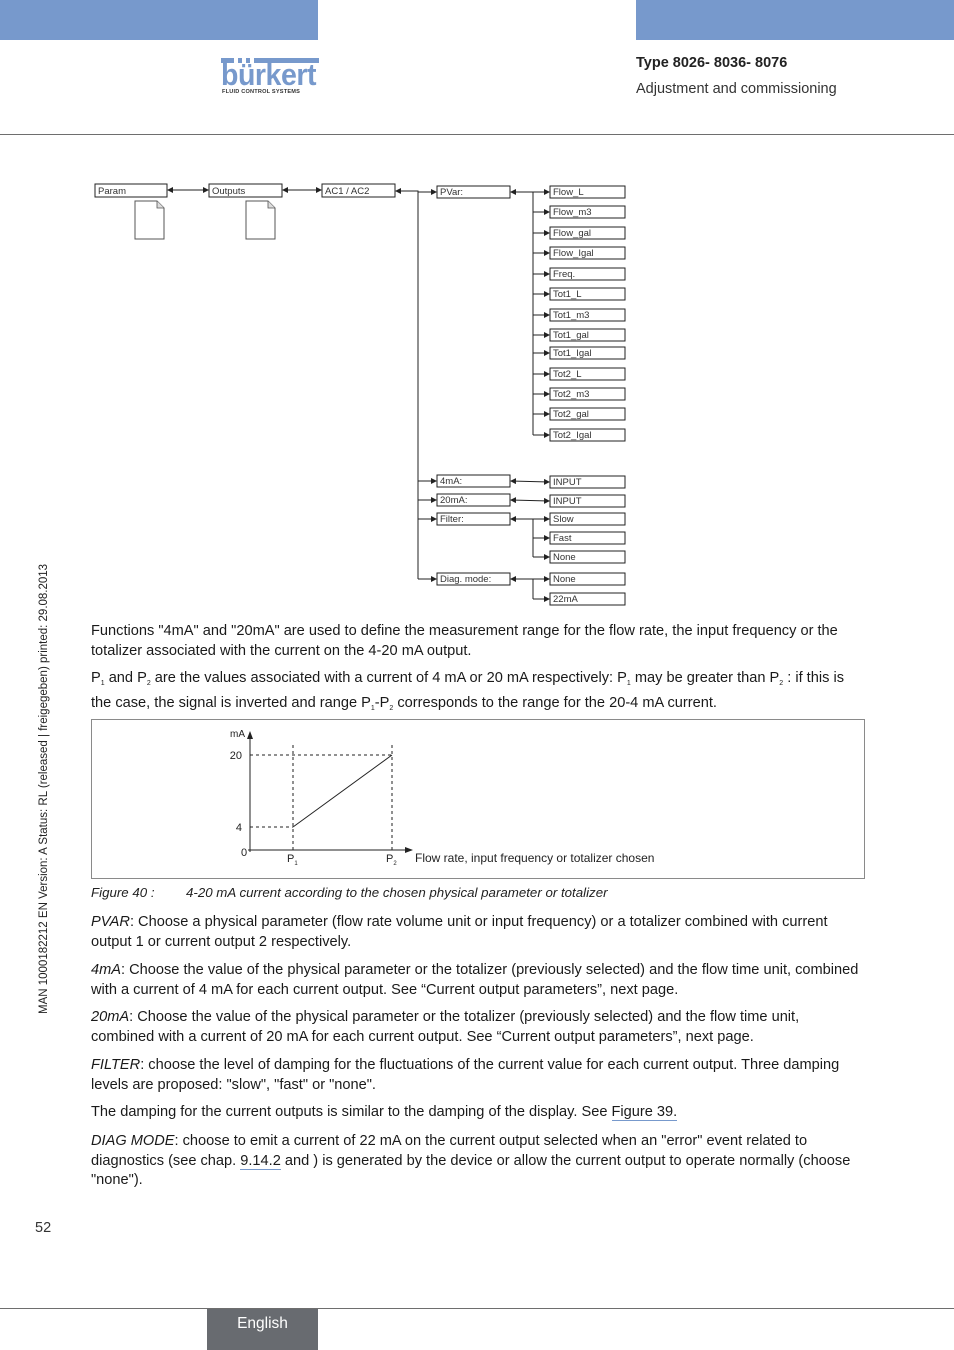 Image resolution: width=954 pixels, height=1350 pixels. Describe the element at coordinates (110, 922) in the screenshot. I see `pvar-term: PVAR` at that location.